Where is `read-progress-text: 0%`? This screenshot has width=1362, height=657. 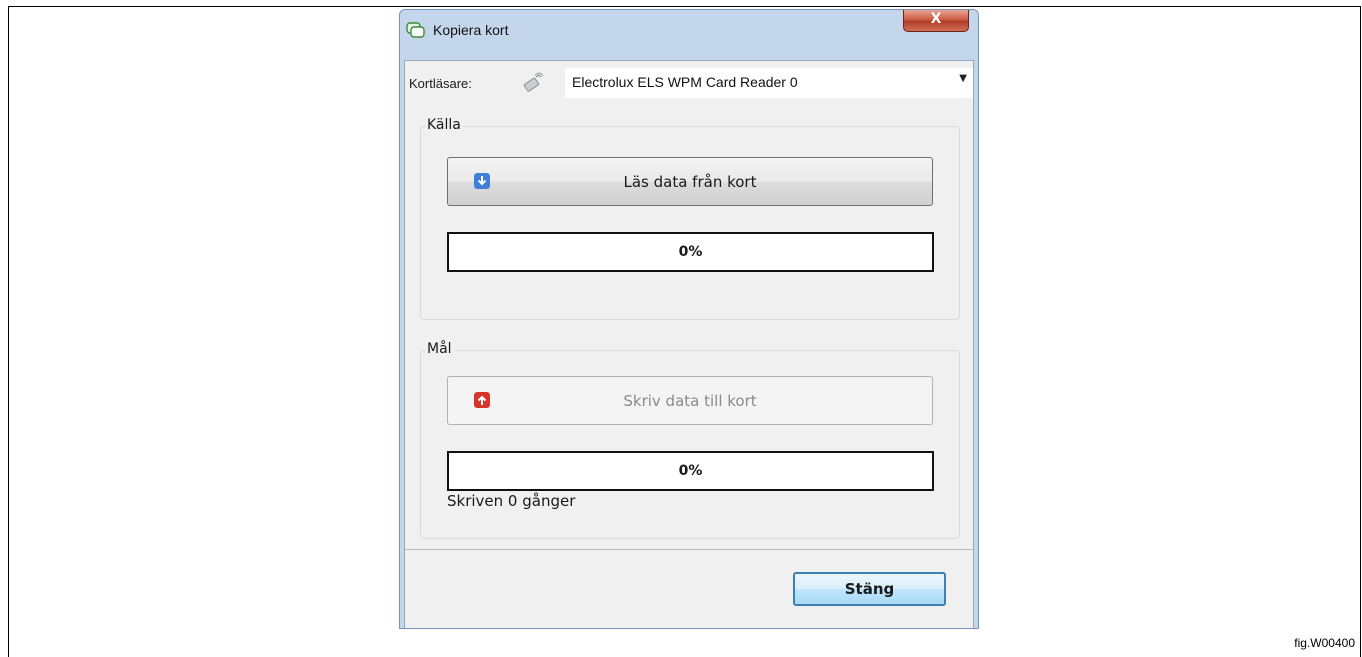 read-progress-text: 0% is located at coordinates (690, 252).